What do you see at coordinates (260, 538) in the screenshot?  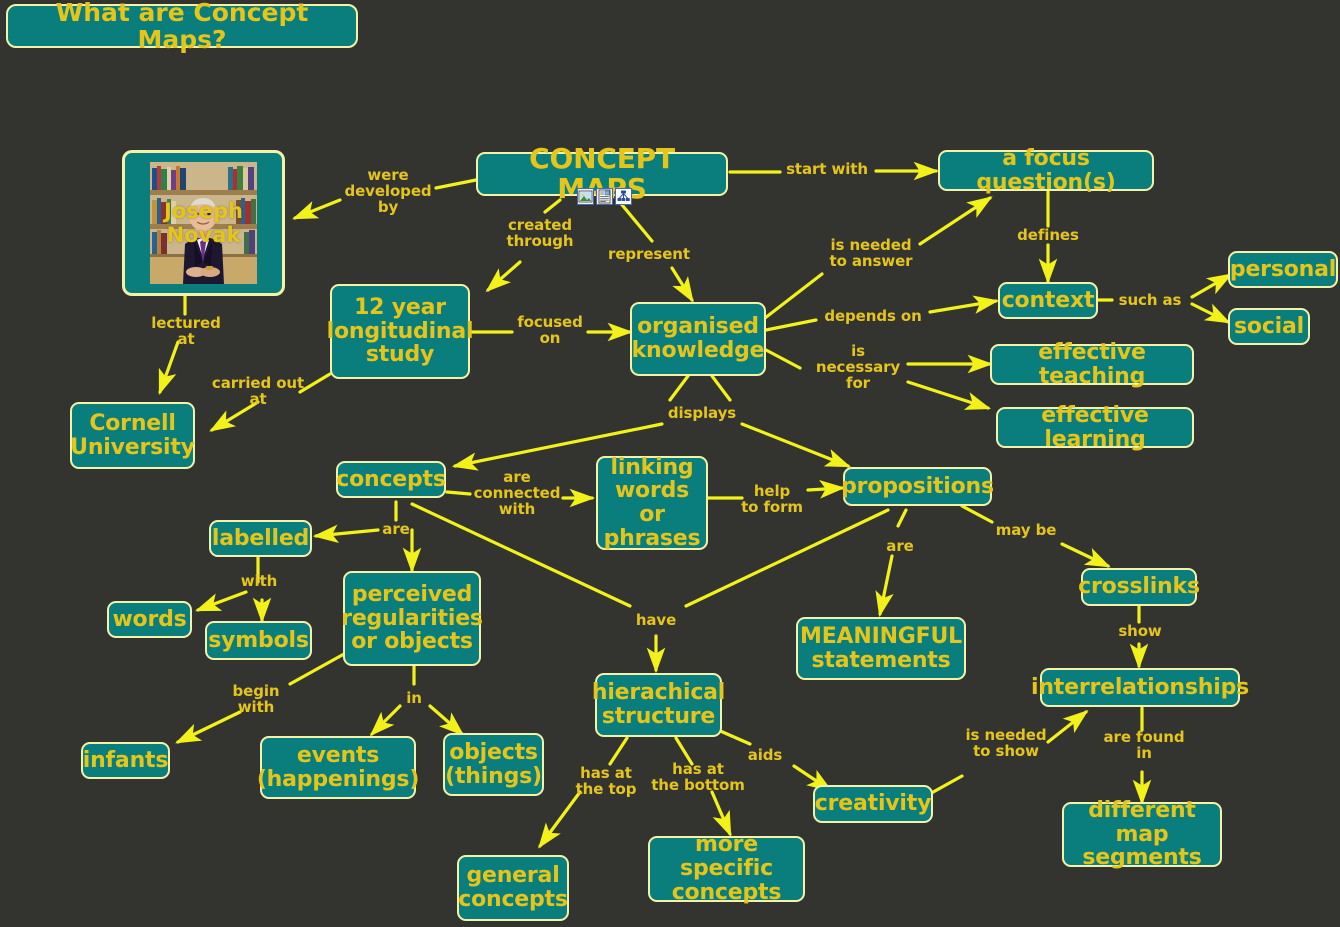 I see `node-labelled: labelled` at bounding box center [260, 538].